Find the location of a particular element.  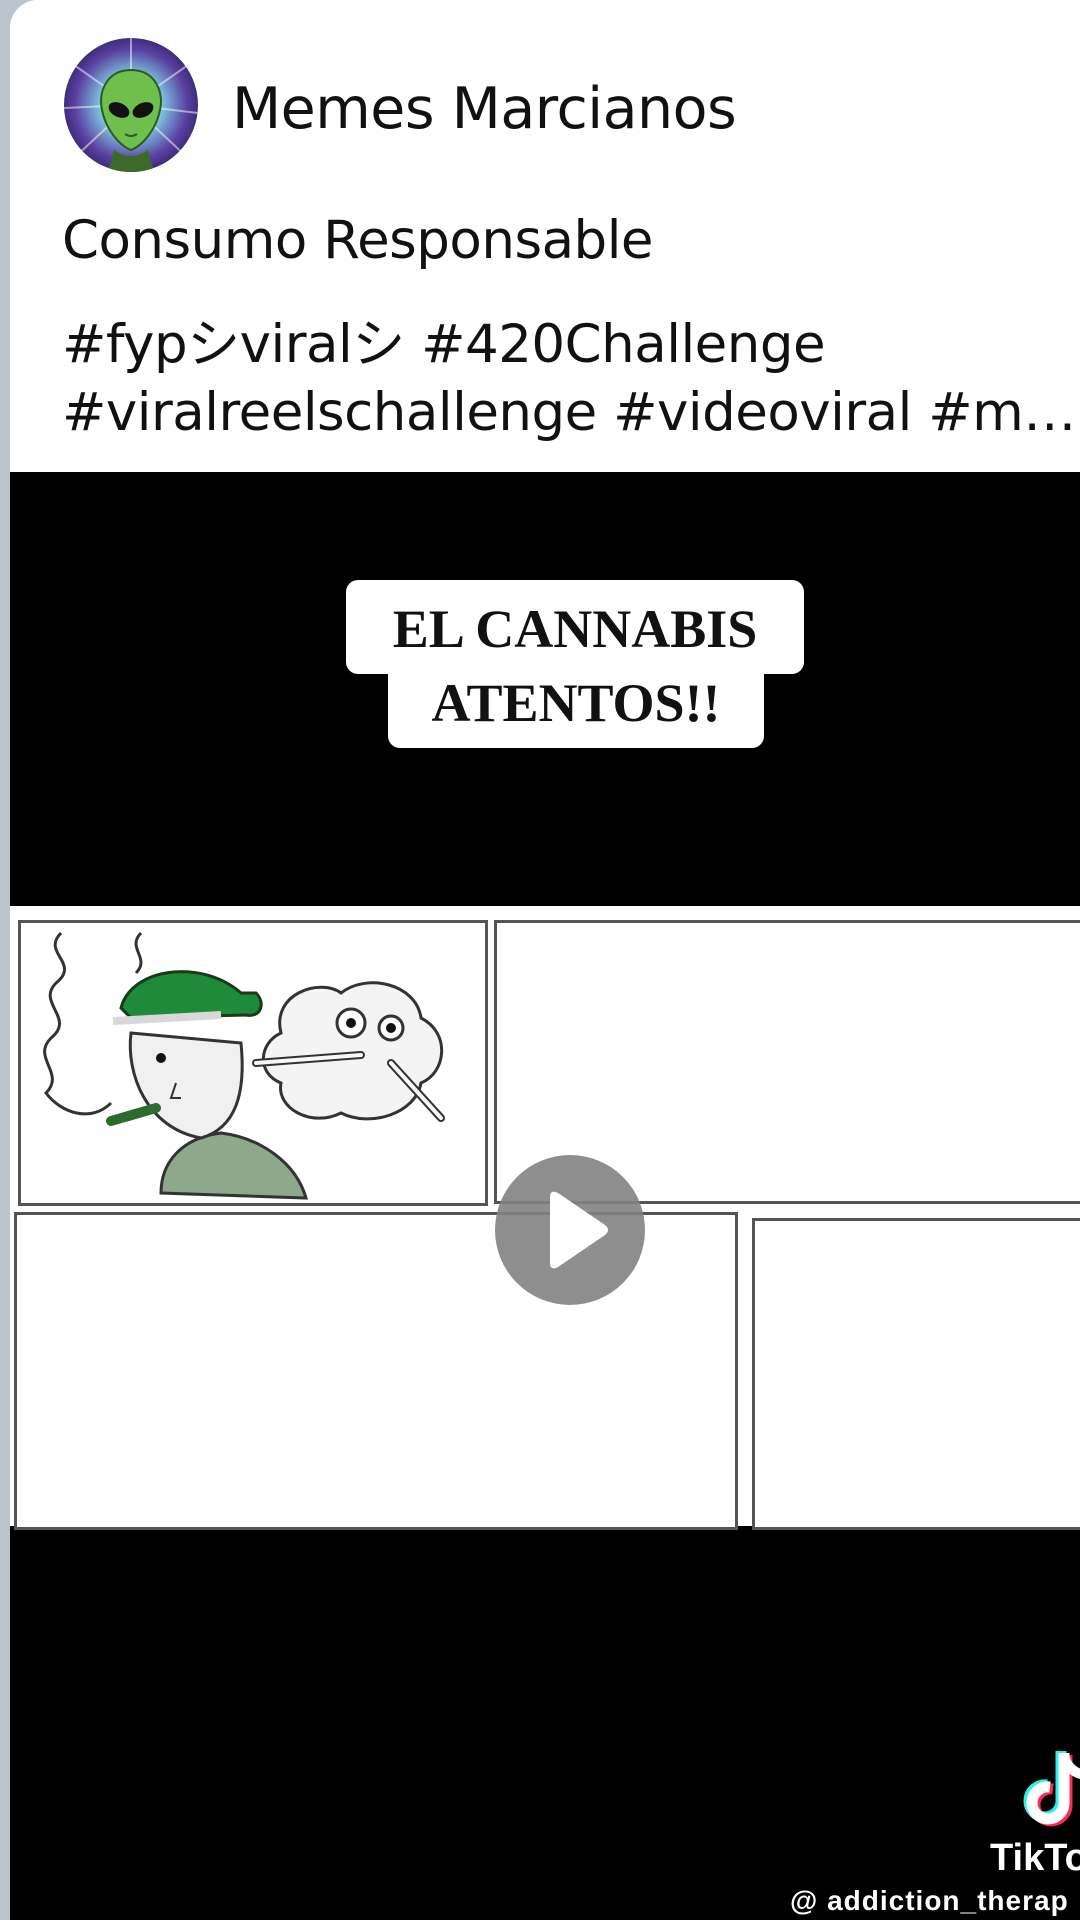

video-title-line1-box: EL CANNABIS is located at coordinates (575, 627).